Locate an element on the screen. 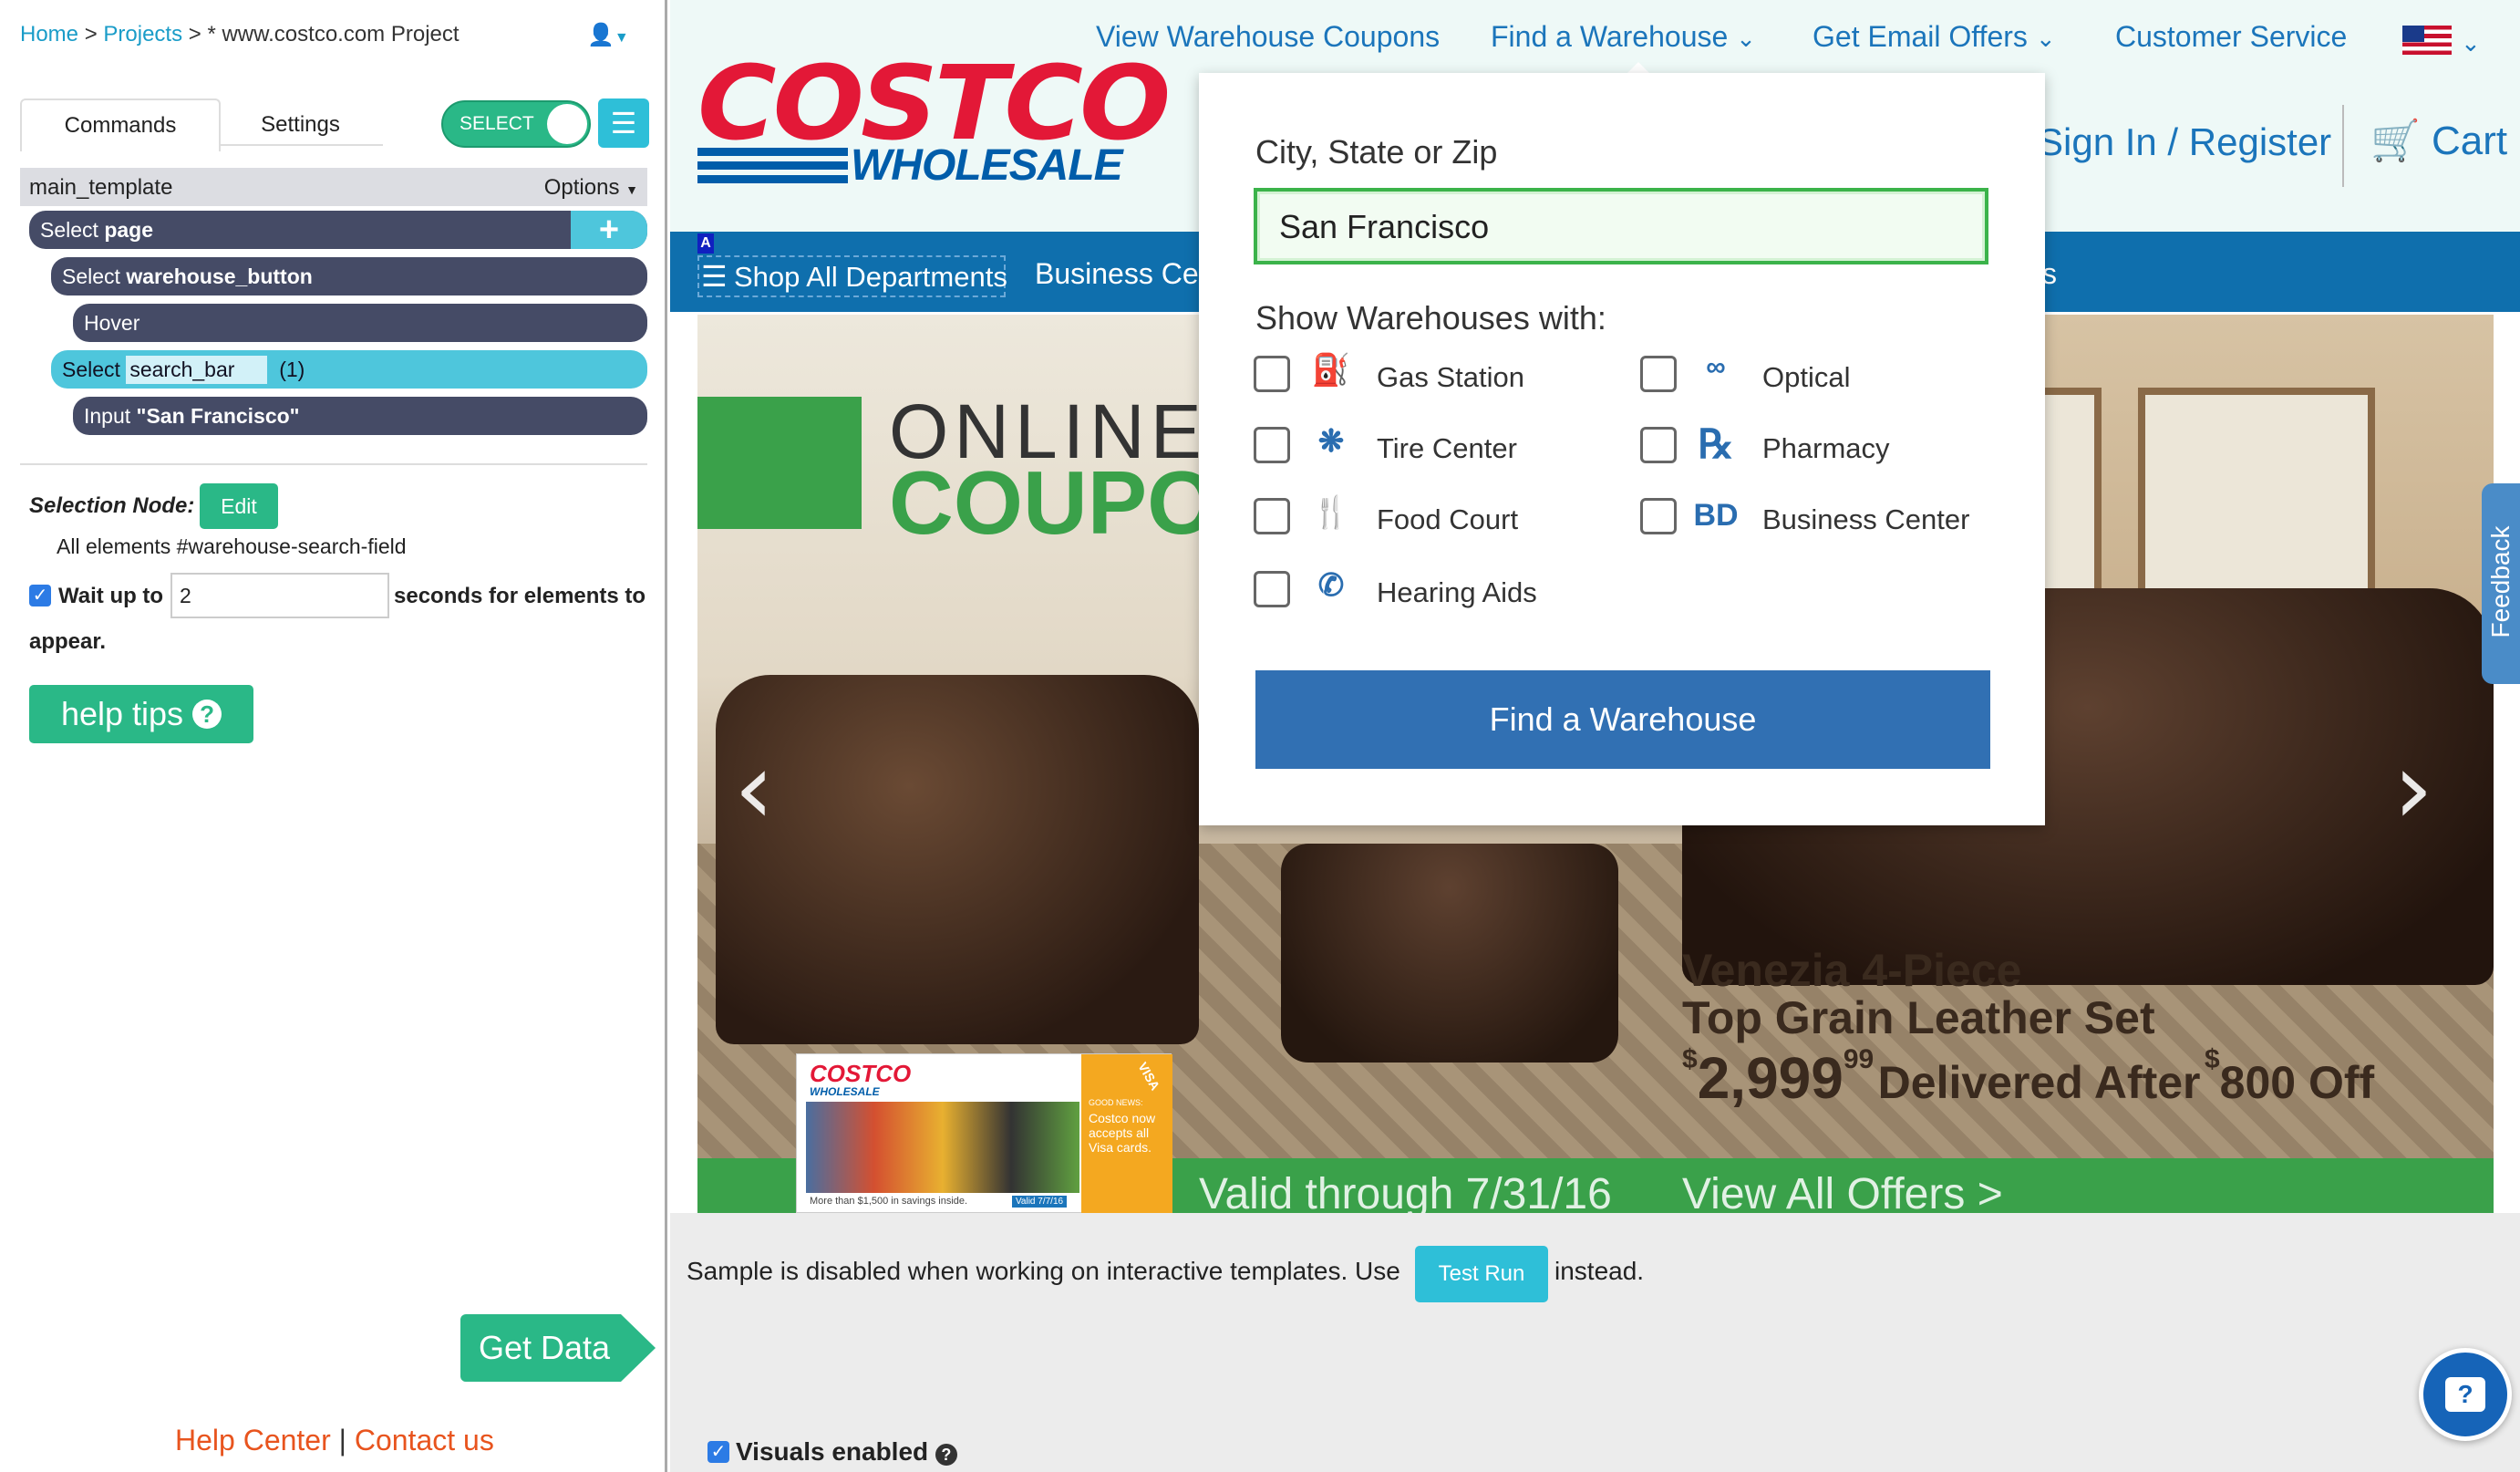  menu-icon: ☰ is located at coordinates (623, 123).